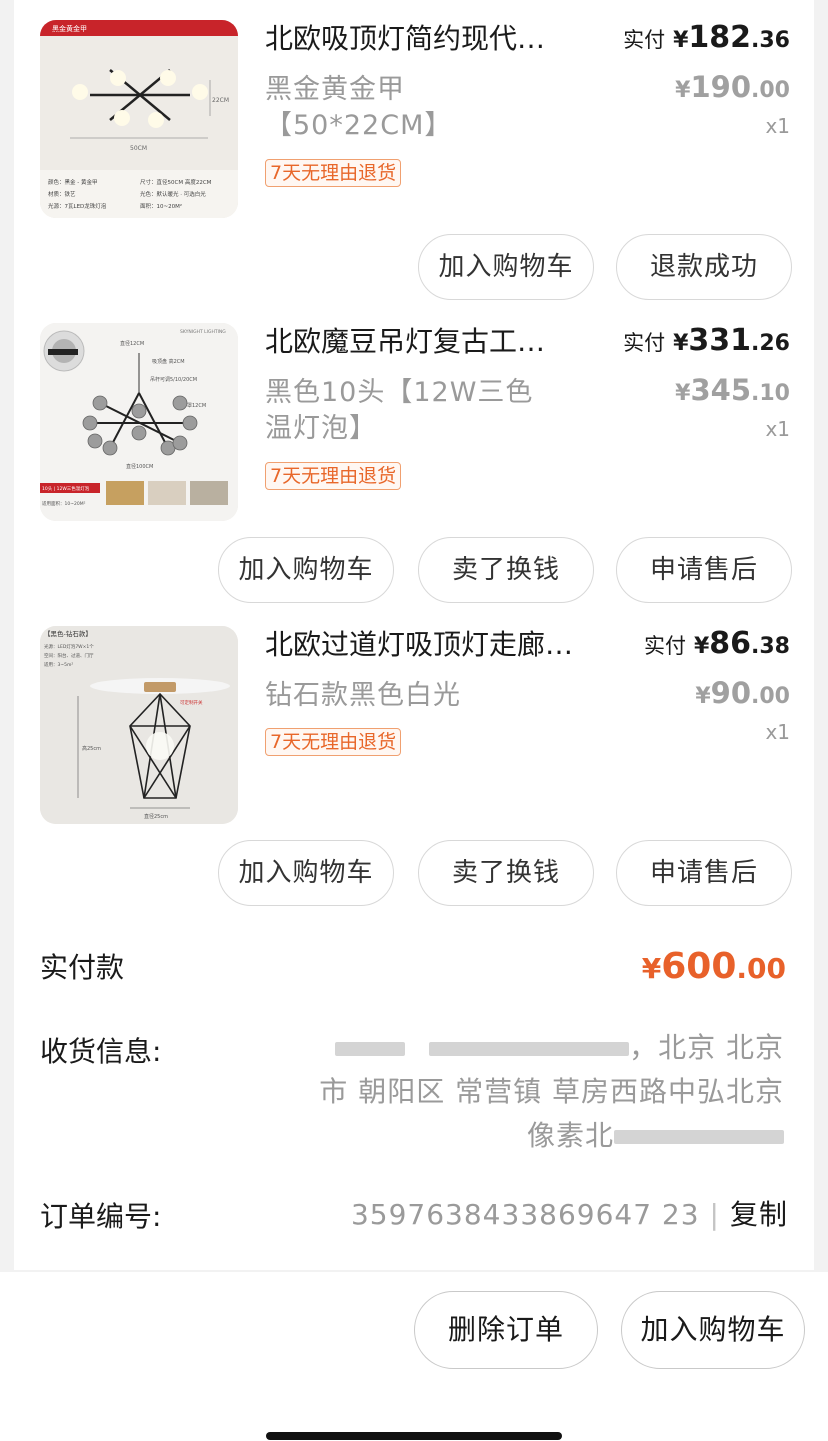 The width and height of the screenshot is (828, 1441). Describe the element at coordinates (359, 107) in the screenshot. I see `product-spec: 黑金黄金甲【50*22CM】` at that location.